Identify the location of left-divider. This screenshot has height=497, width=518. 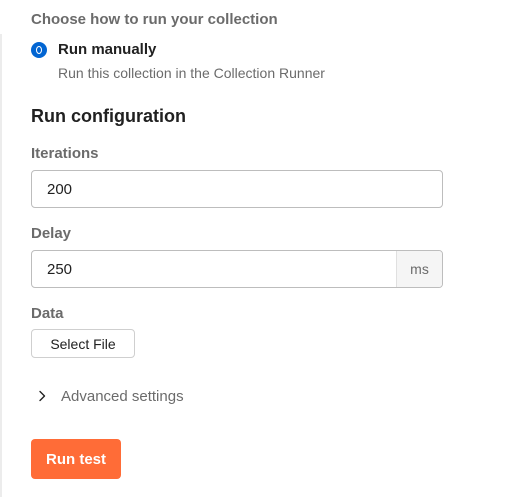
(1, 265).